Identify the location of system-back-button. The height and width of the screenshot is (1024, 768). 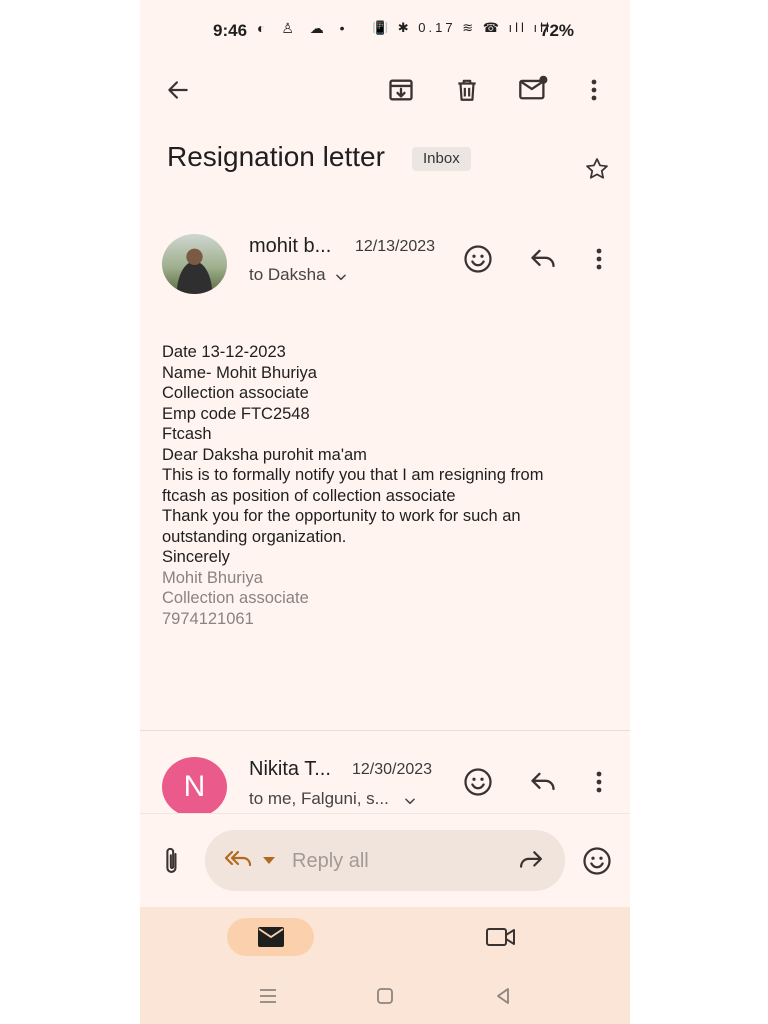
(503, 996).